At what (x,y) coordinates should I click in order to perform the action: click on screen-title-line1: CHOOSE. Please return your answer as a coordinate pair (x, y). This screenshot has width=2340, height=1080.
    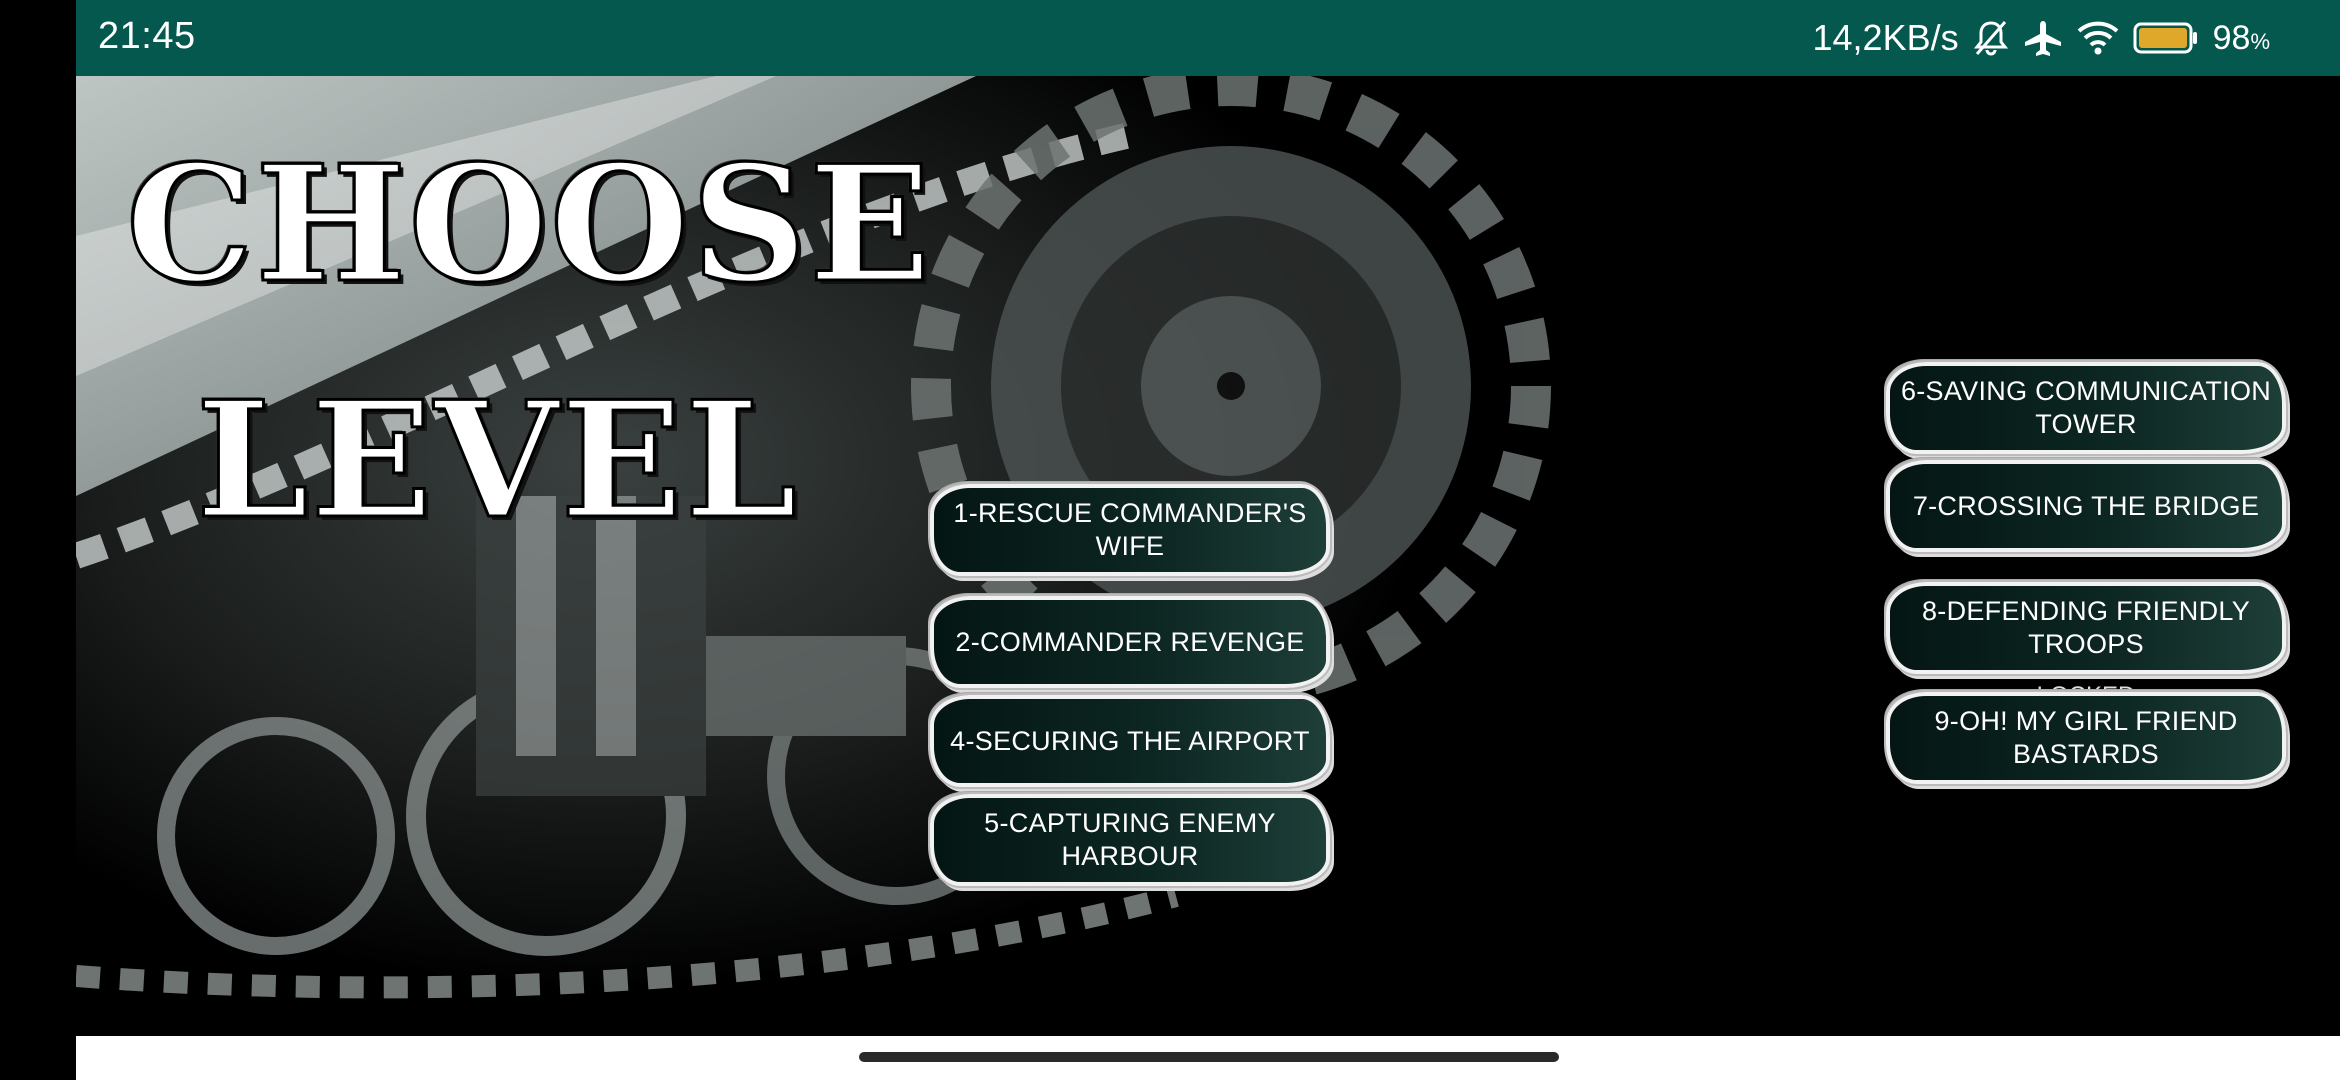
    Looking at the image, I should click on (529, 224).